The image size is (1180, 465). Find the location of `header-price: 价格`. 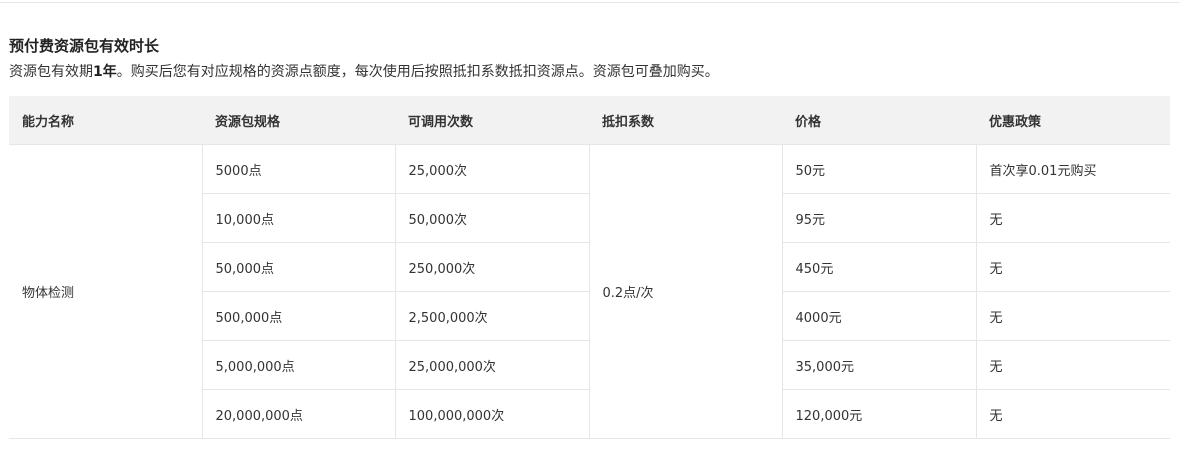

header-price: 价格 is located at coordinates (879, 120).